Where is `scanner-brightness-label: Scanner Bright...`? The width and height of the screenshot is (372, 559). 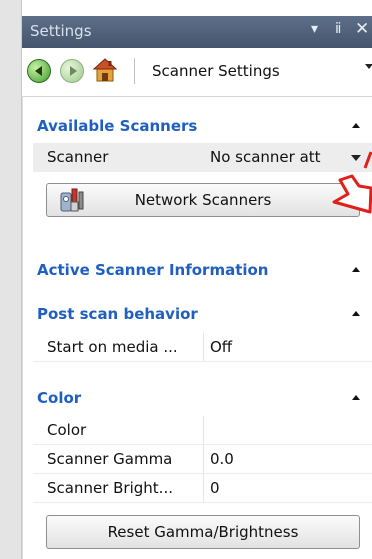
scanner-brightness-label: Scanner Bright... is located at coordinates (110, 488).